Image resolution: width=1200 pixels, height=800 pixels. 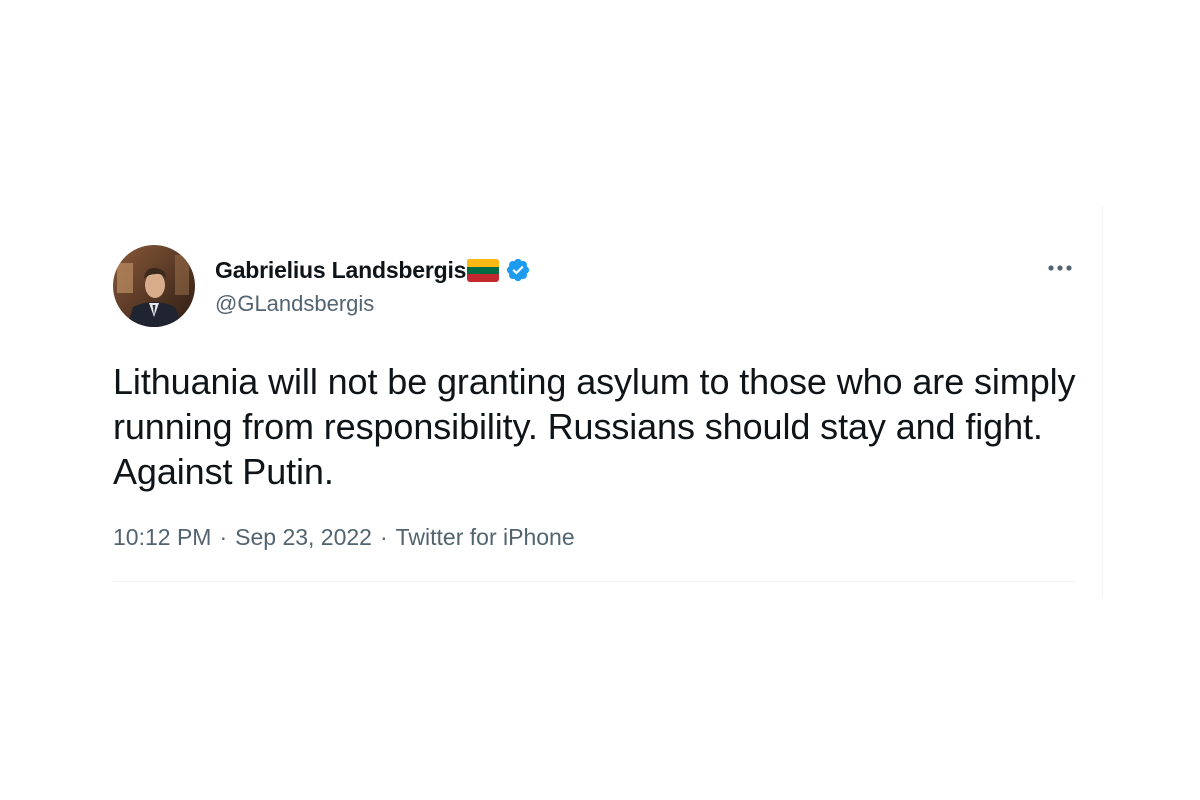 What do you see at coordinates (162, 537) in the screenshot?
I see `tweet-time: 10:12 PM` at bounding box center [162, 537].